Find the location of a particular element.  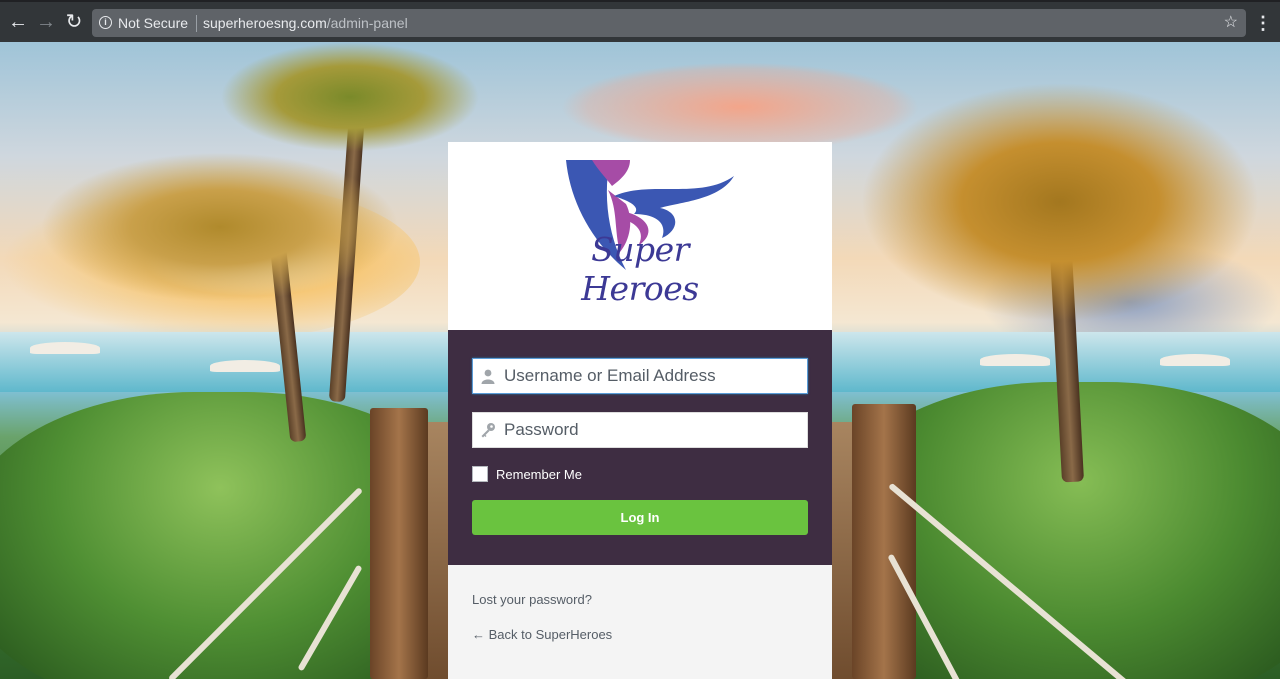

logo-panel: Super Heroes is located at coordinates (640, 236).